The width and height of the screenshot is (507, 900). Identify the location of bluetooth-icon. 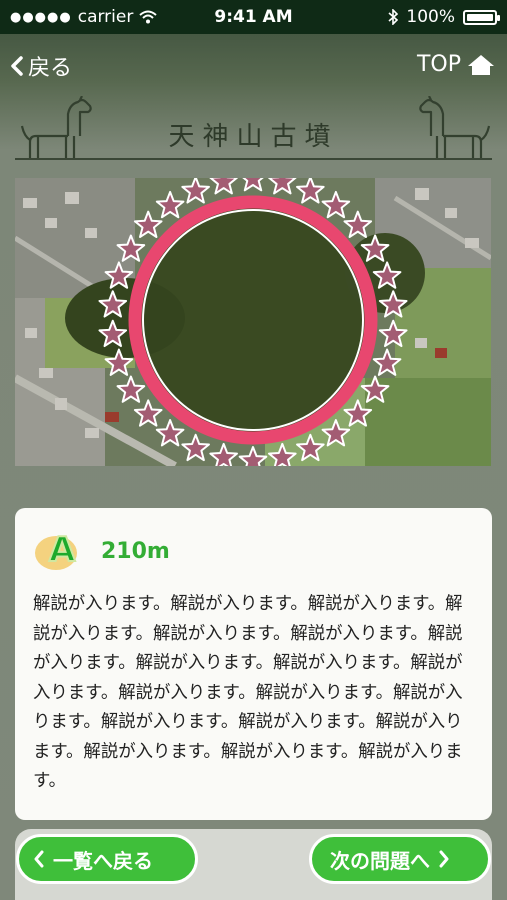
(393, 17).